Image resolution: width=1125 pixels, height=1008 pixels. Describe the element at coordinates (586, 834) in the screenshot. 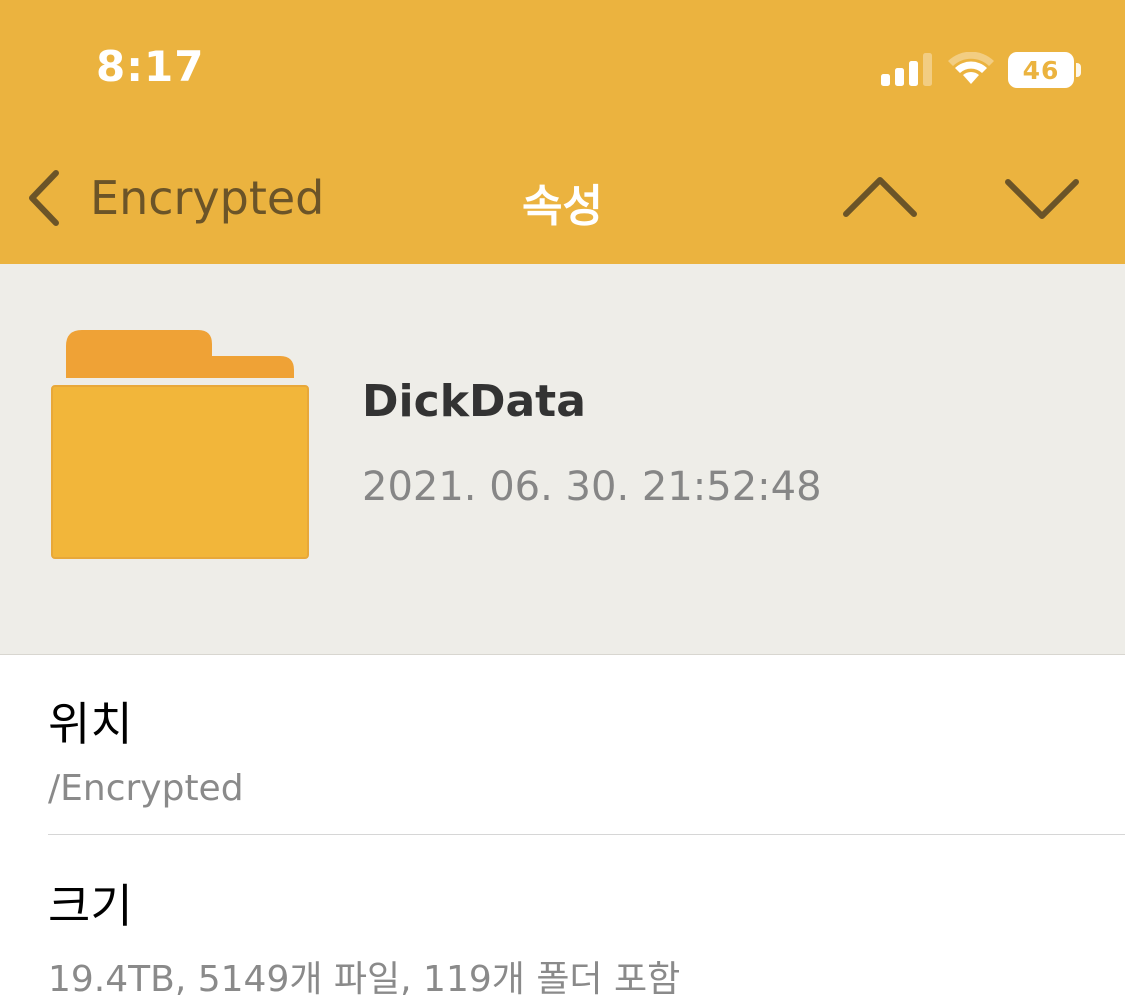

I see `divider` at that location.